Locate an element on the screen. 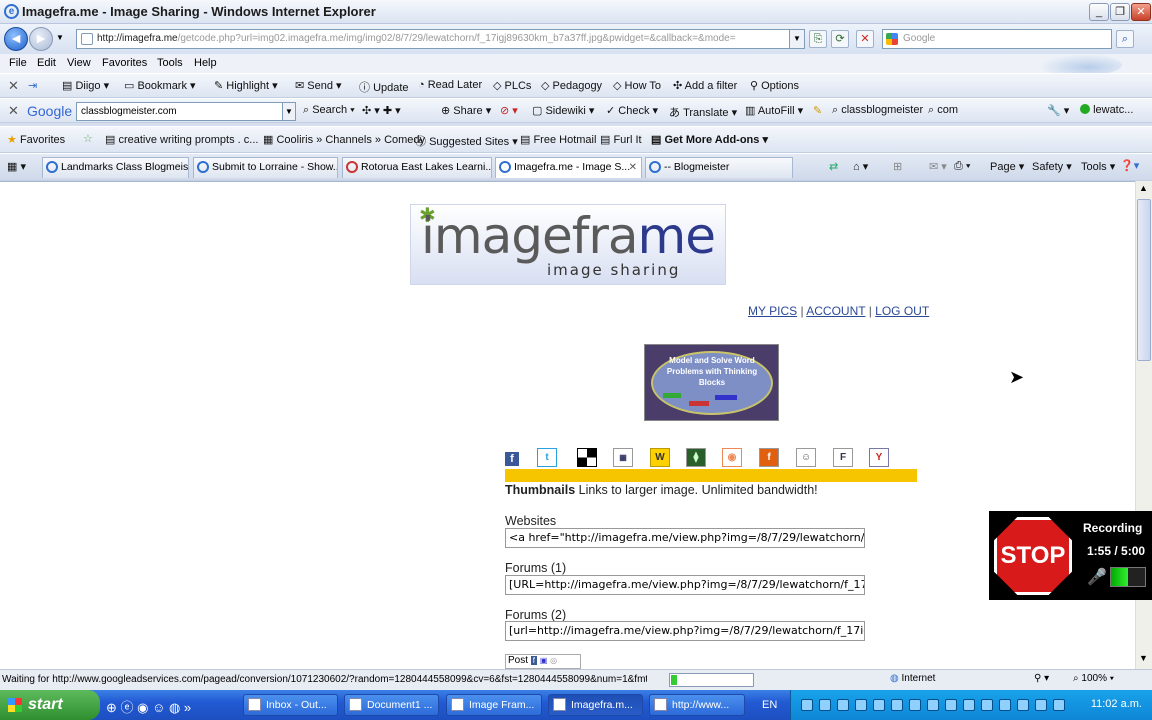 This screenshot has height=720, width=1152. search-input: Google is located at coordinates (997, 39).